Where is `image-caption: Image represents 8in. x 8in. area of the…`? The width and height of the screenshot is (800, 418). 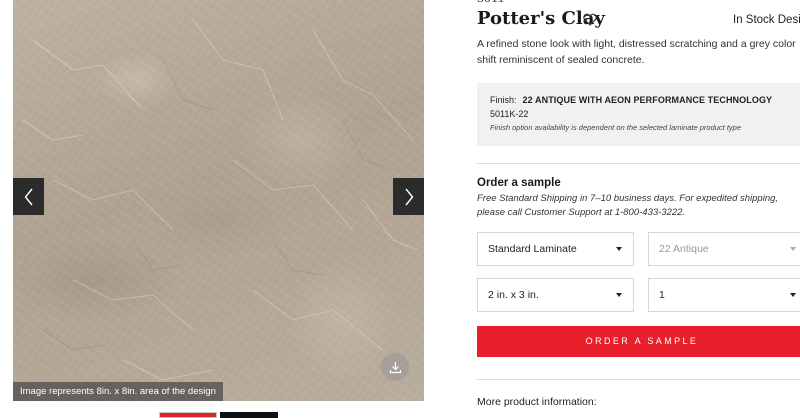 image-caption: Image represents 8in. x 8in. area of the… is located at coordinates (118, 391).